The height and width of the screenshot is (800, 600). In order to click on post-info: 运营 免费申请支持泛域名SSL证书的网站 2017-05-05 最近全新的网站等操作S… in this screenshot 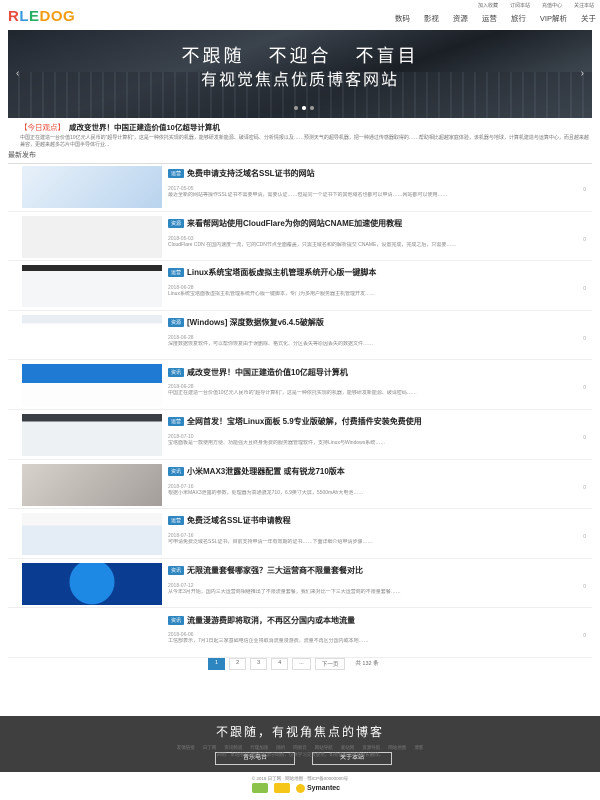, I will do `click(378, 185)`.